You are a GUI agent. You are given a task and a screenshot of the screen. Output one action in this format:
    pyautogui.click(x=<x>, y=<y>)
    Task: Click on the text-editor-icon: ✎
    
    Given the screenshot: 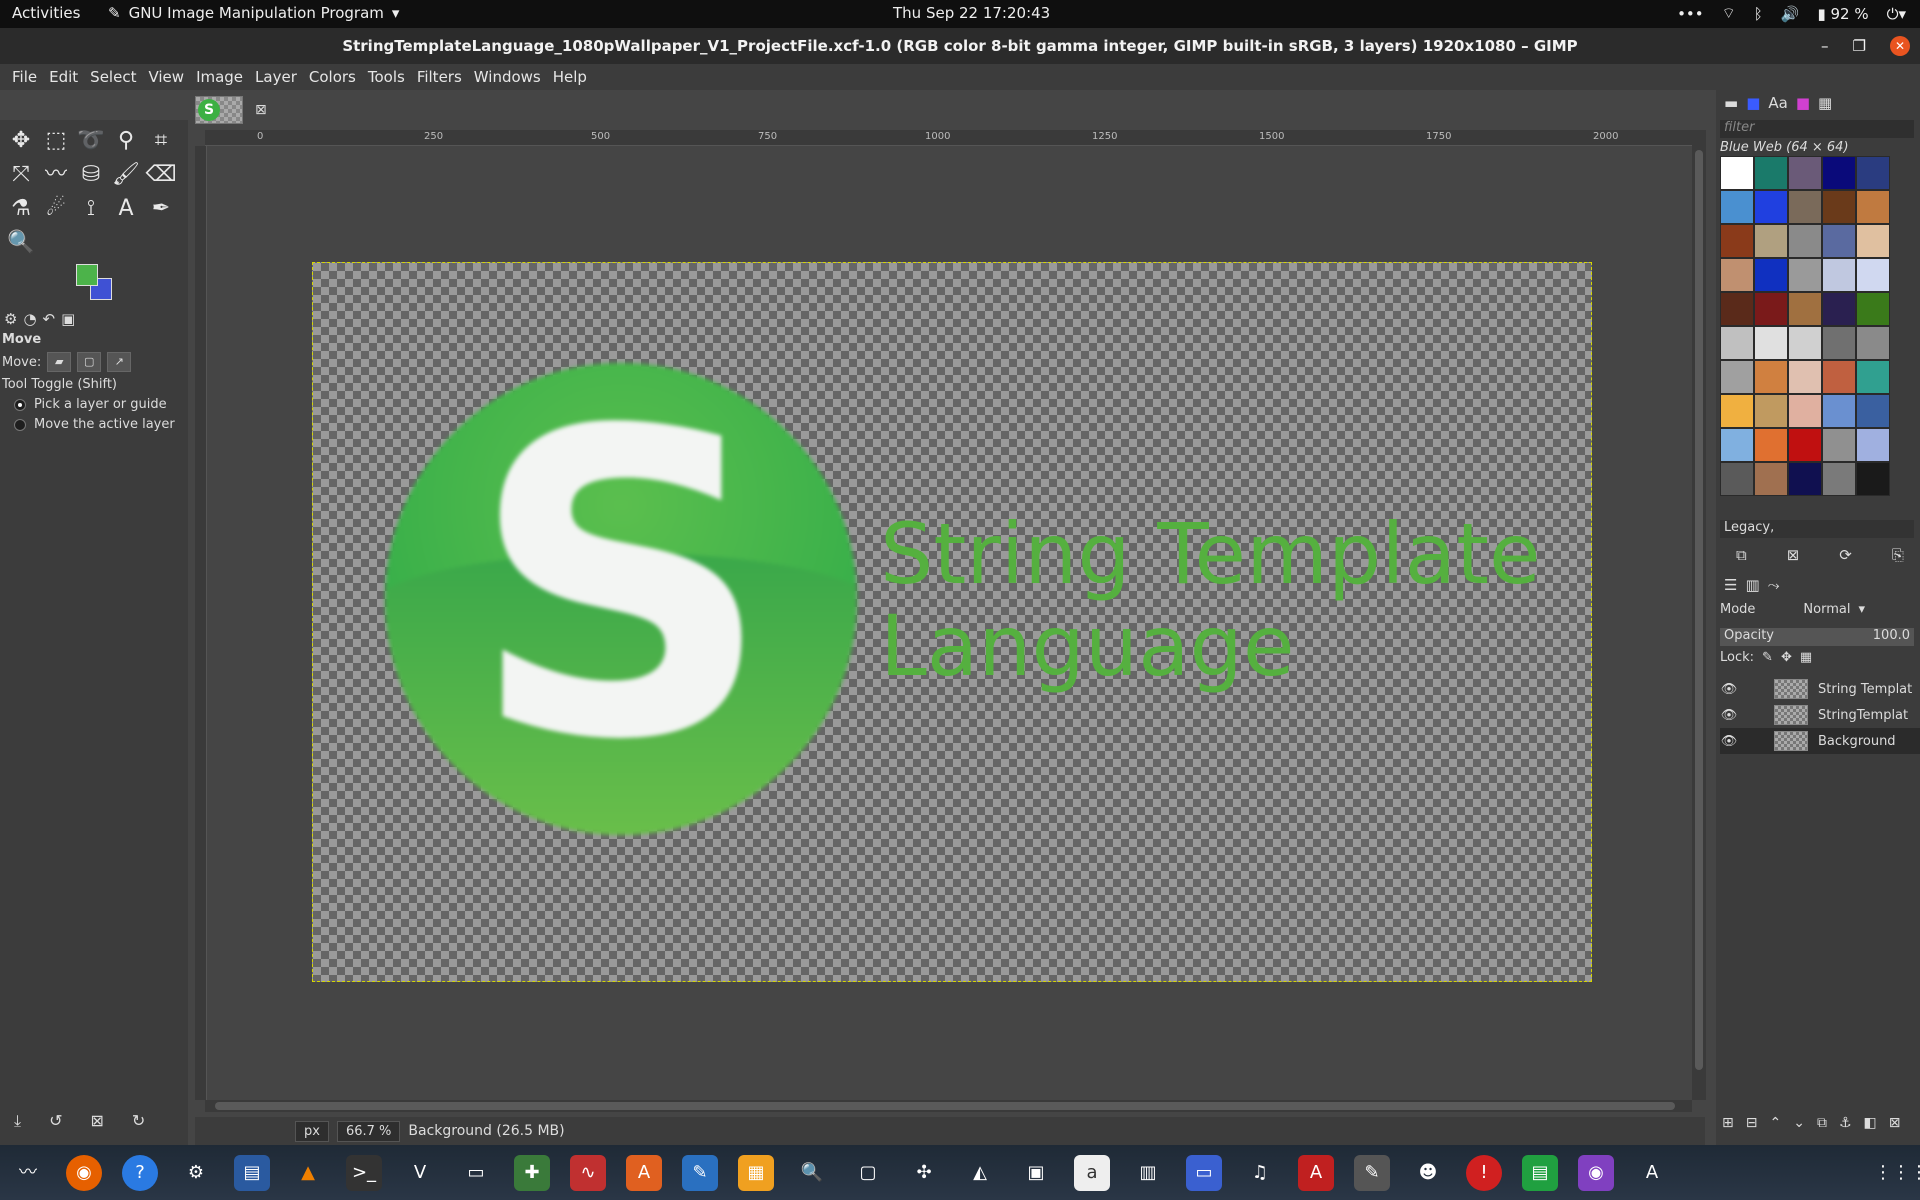 What is the action you would take?
    pyautogui.click(x=700, y=1172)
    